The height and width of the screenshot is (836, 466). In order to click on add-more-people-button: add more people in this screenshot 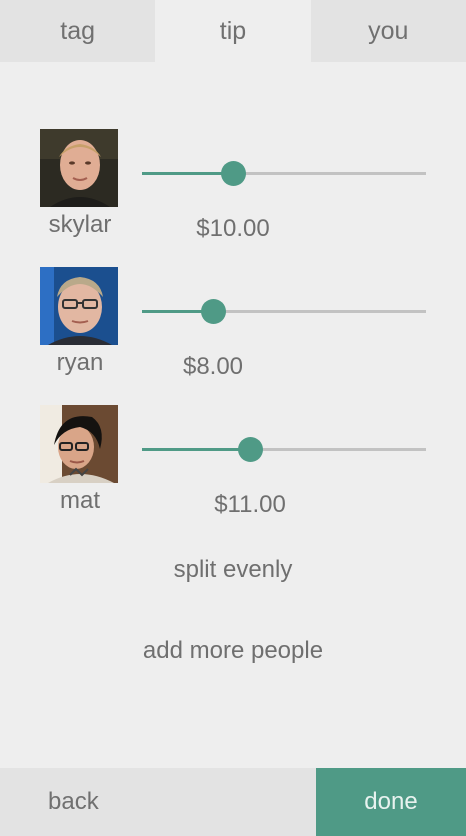, I will do `click(233, 651)`.